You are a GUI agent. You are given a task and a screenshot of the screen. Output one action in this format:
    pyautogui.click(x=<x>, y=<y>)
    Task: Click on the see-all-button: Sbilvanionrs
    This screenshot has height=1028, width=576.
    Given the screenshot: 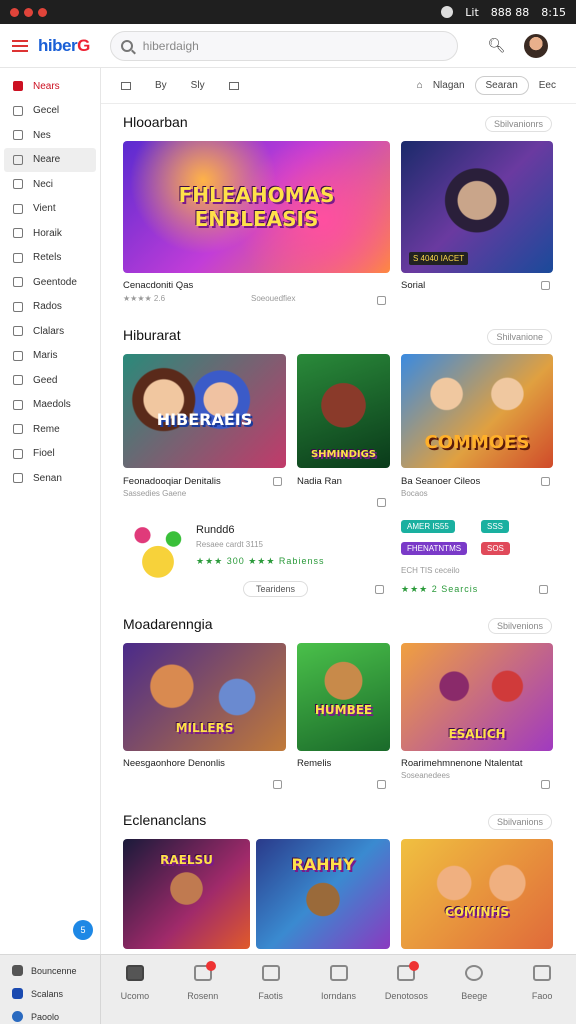 What is the action you would take?
    pyautogui.click(x=518, y=124)
    